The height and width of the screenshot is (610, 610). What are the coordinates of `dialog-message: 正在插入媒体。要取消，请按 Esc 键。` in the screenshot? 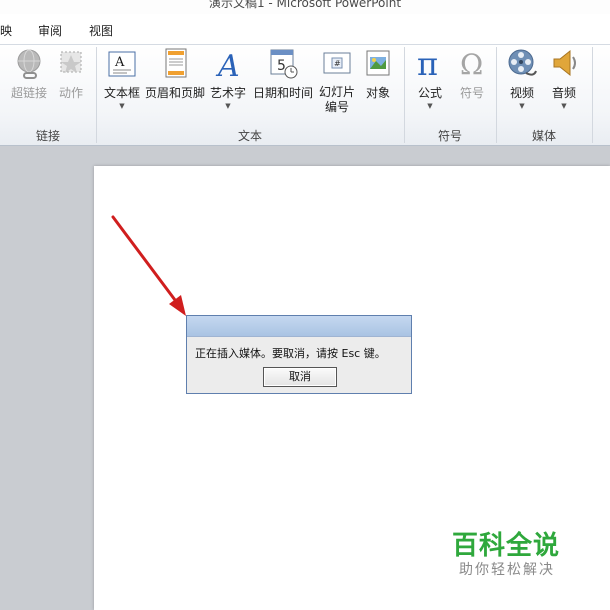 It's located at (290, 353).